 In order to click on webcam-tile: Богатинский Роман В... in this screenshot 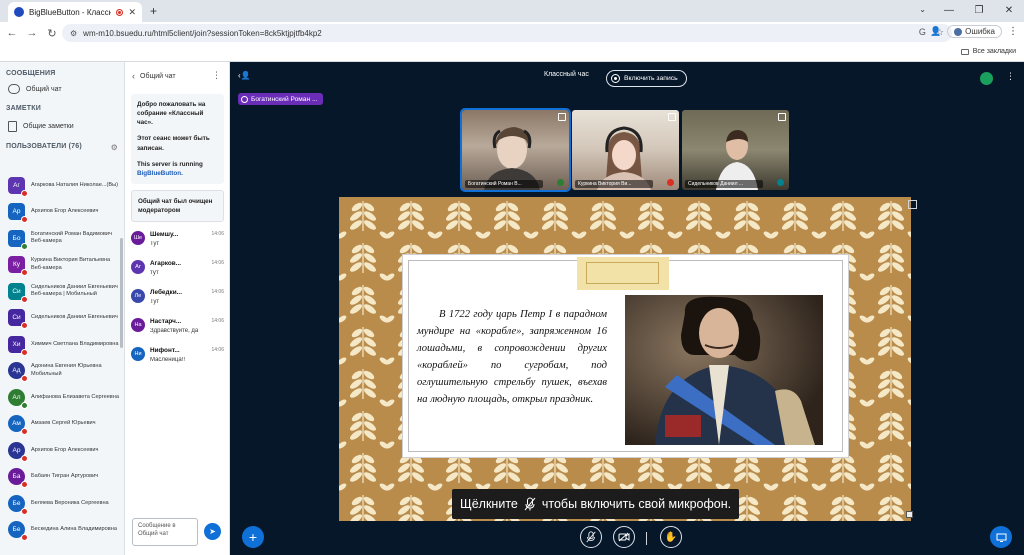, I will do `click(515, 150)`.